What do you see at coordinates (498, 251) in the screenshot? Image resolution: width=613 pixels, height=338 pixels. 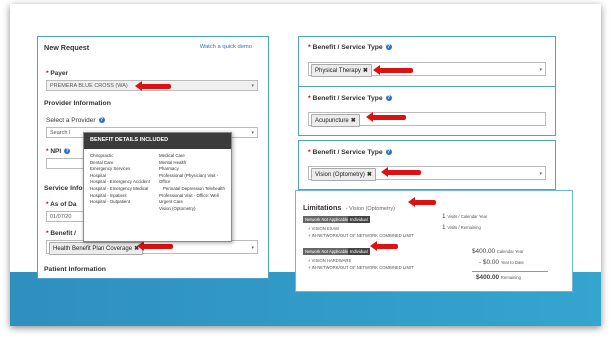 I see `limit-value: $400.00 Calendar Year` at bounding box center [498, 251].